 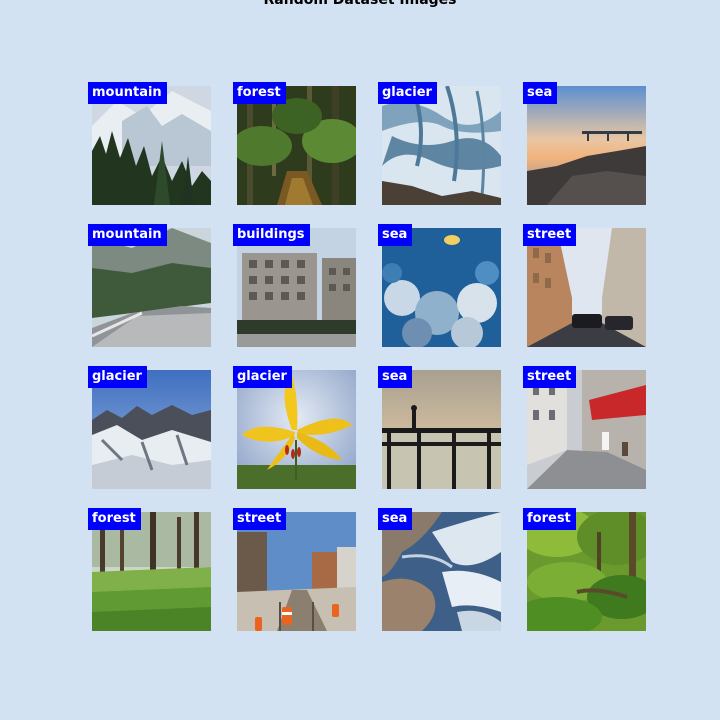 I want to click on tile-label: buildings, so click(x=271, y=235).